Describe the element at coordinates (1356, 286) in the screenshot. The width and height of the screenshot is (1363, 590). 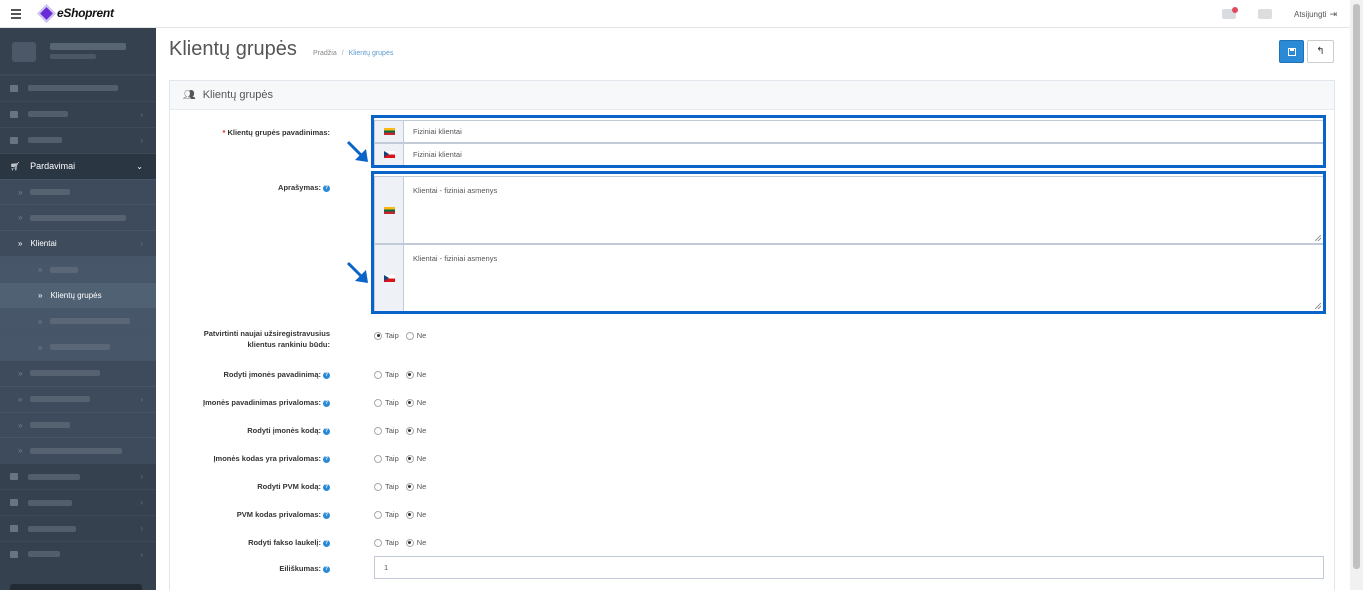
I see `scrollbar-thumb` at that location.